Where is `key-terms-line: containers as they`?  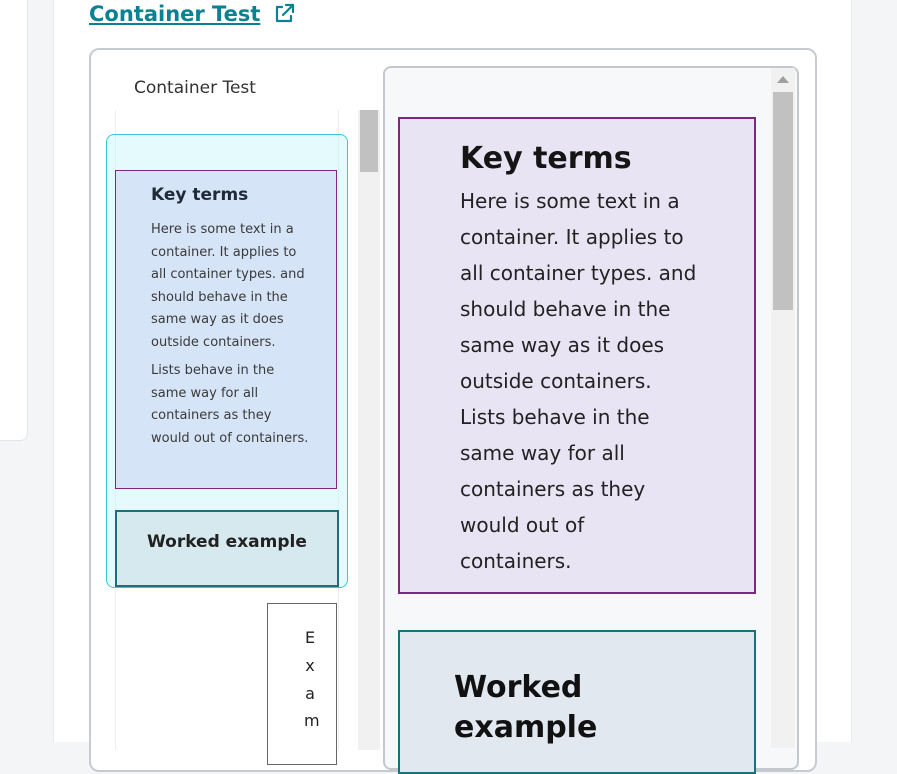 key-terms-line: containers as they is located at coordinates (553, 489).